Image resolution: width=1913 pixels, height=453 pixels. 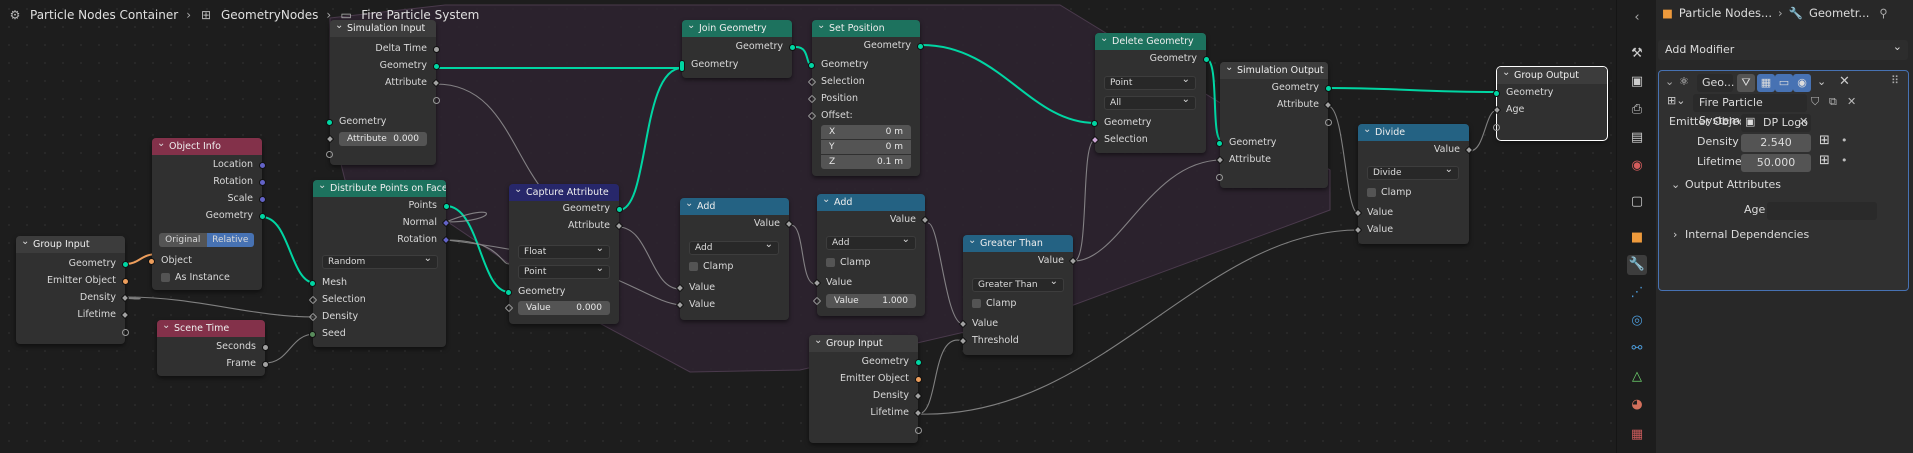 What do you see at coordinates (195, 278) in the screenshot?
I see `as-instance-checkbox: As Instance` at bounding box center [195, 278].